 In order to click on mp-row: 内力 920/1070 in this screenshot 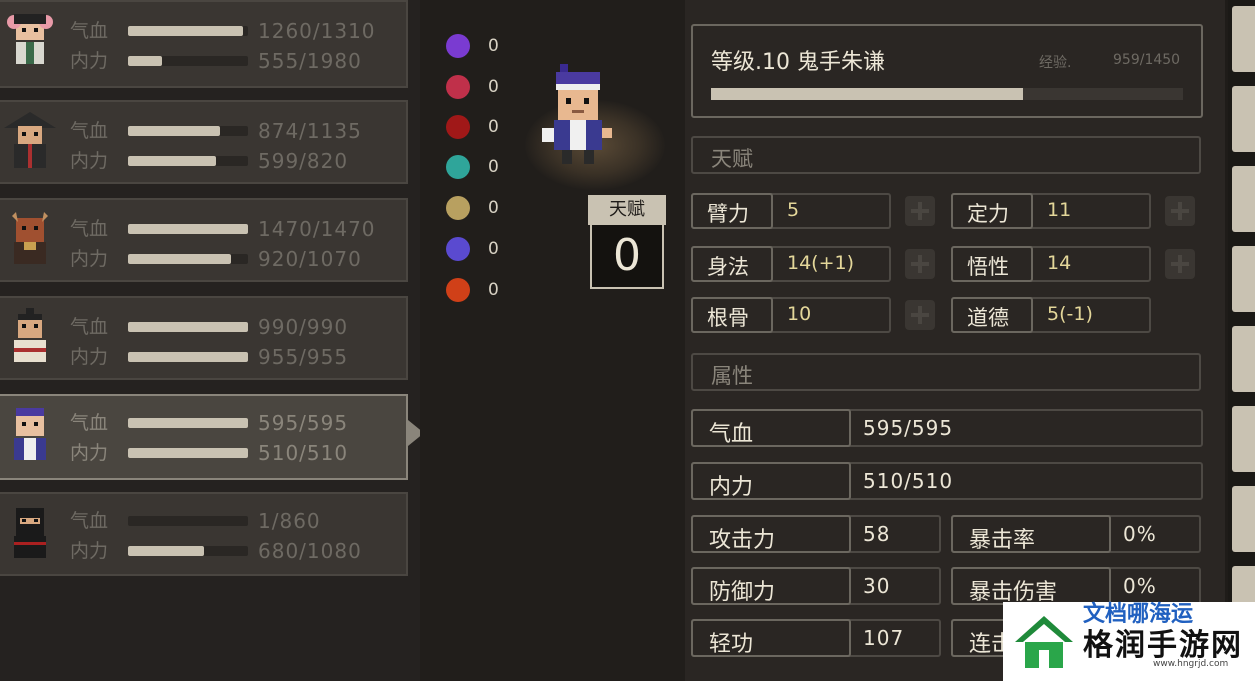, I will do `click(235, 259)`.